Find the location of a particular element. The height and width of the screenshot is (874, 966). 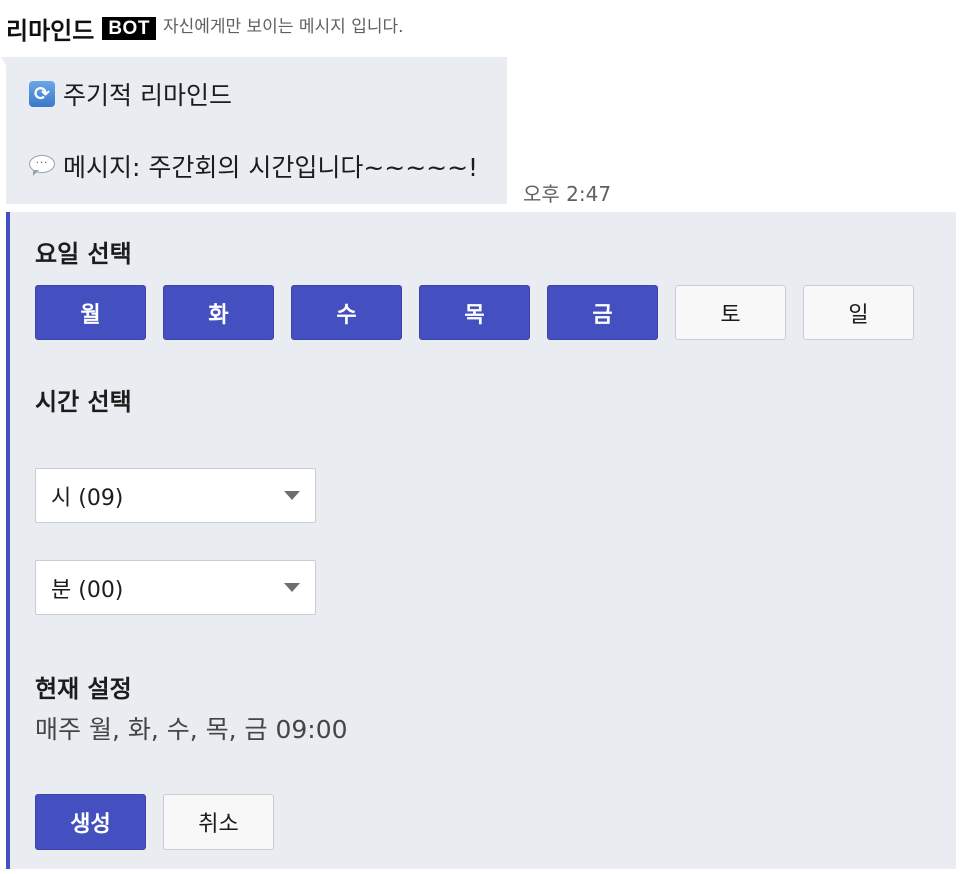

visibility-note: 자신에게만 보이는 메시지 입니다. is located at coordinates (283, 26).